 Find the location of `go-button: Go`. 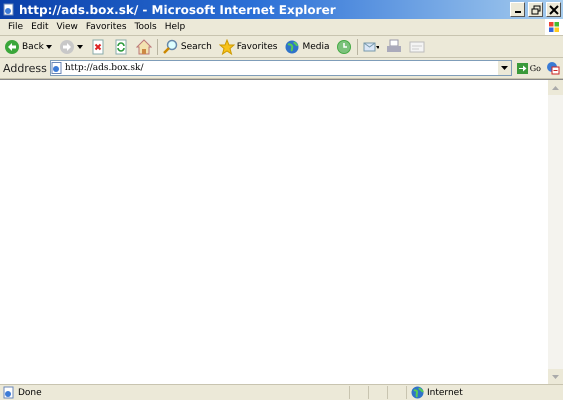

go-button: Go is located at coordinates (528, 68).